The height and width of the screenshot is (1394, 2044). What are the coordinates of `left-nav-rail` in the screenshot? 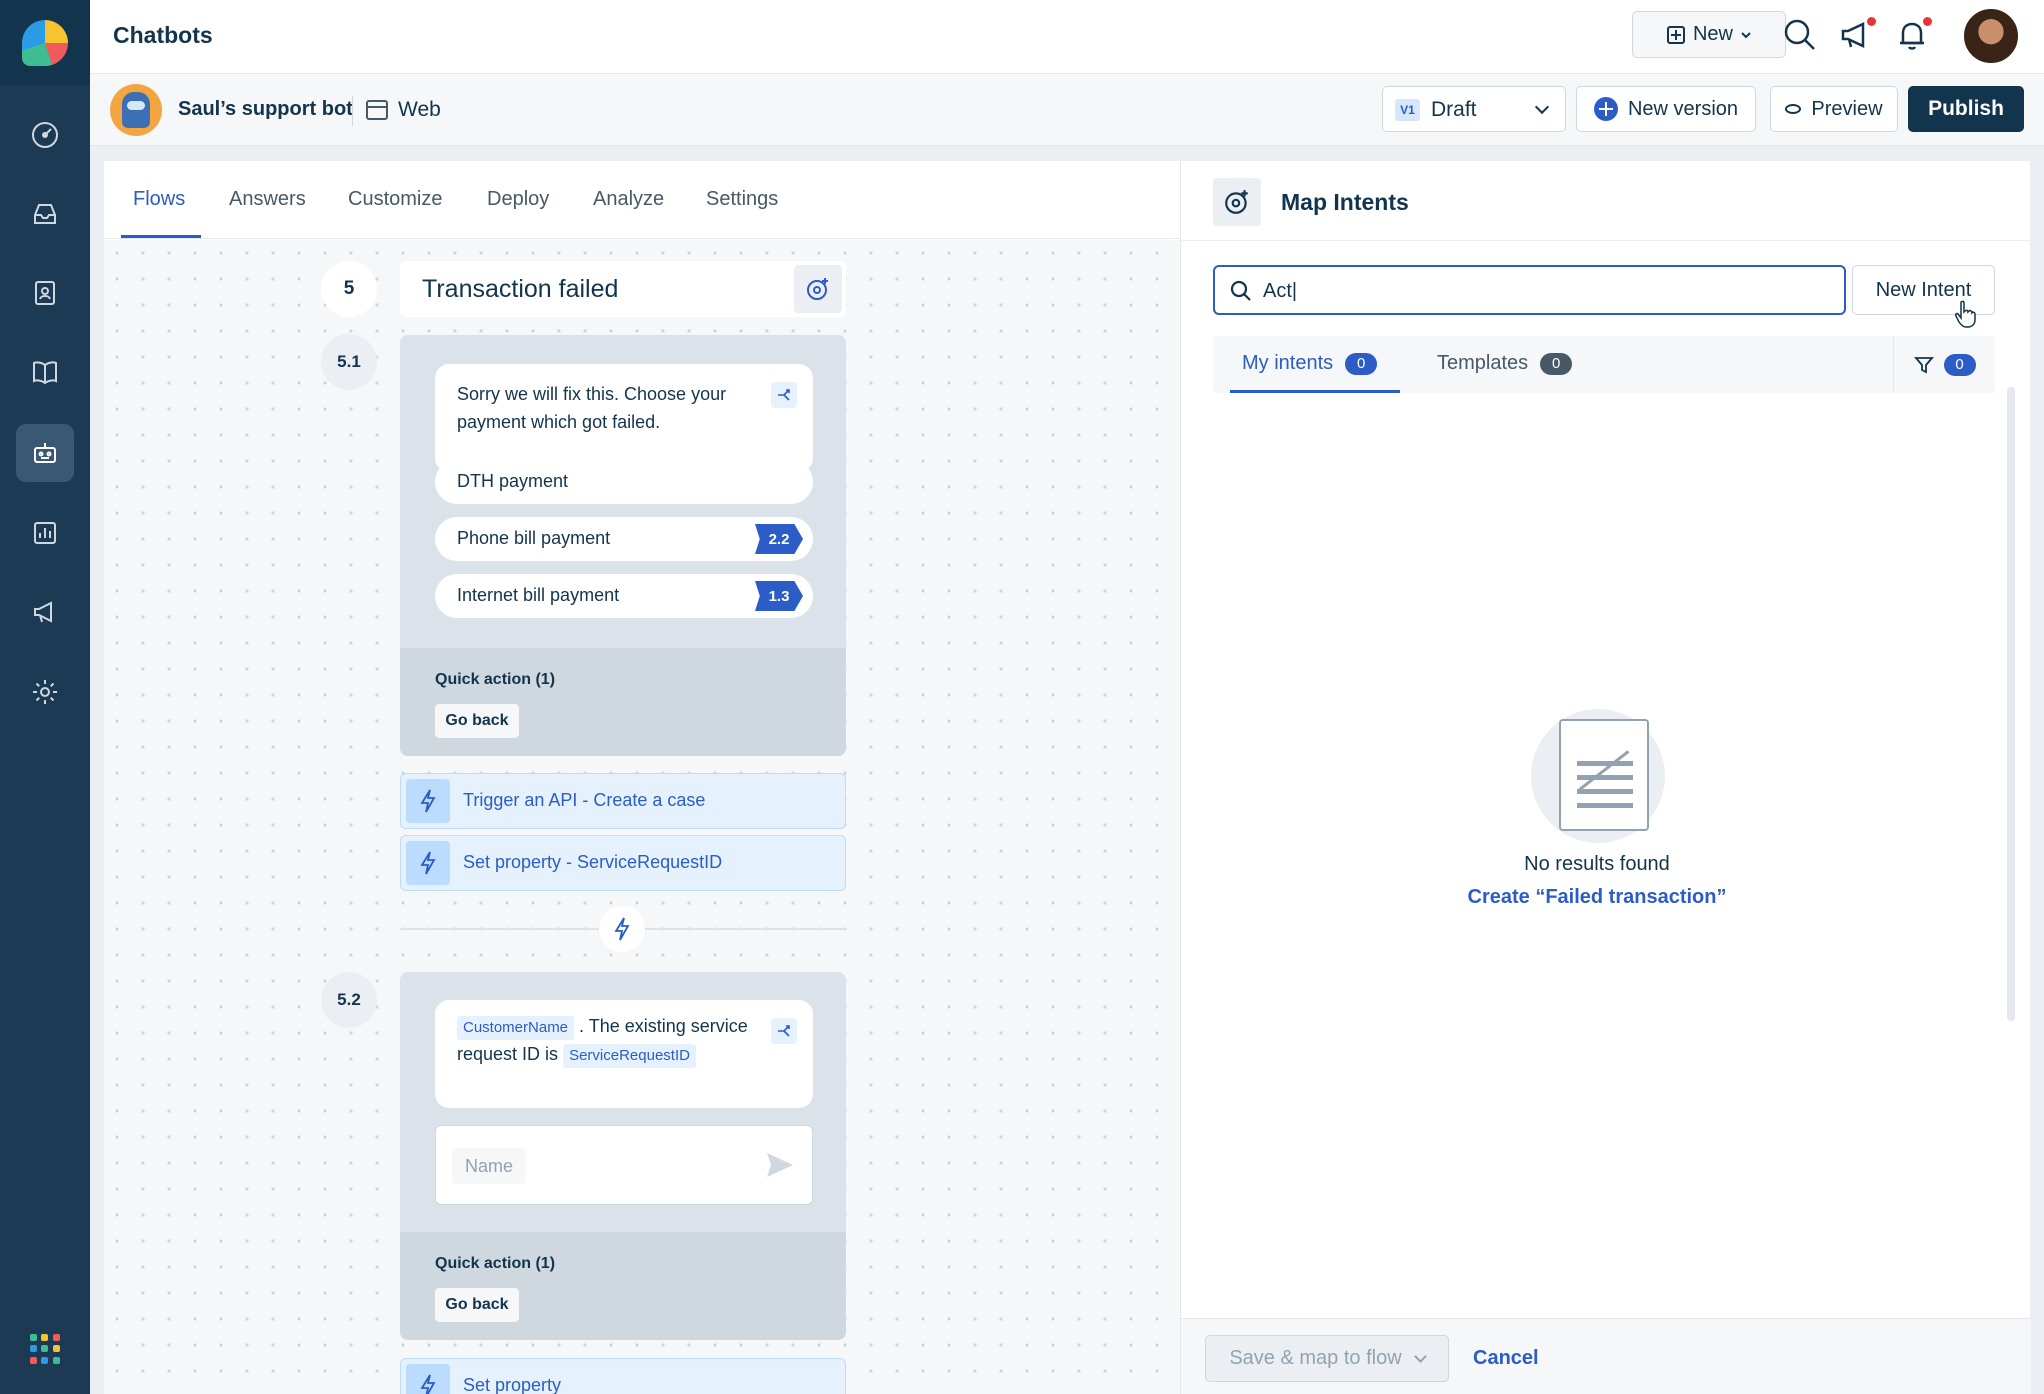 It's located at (45, 697).